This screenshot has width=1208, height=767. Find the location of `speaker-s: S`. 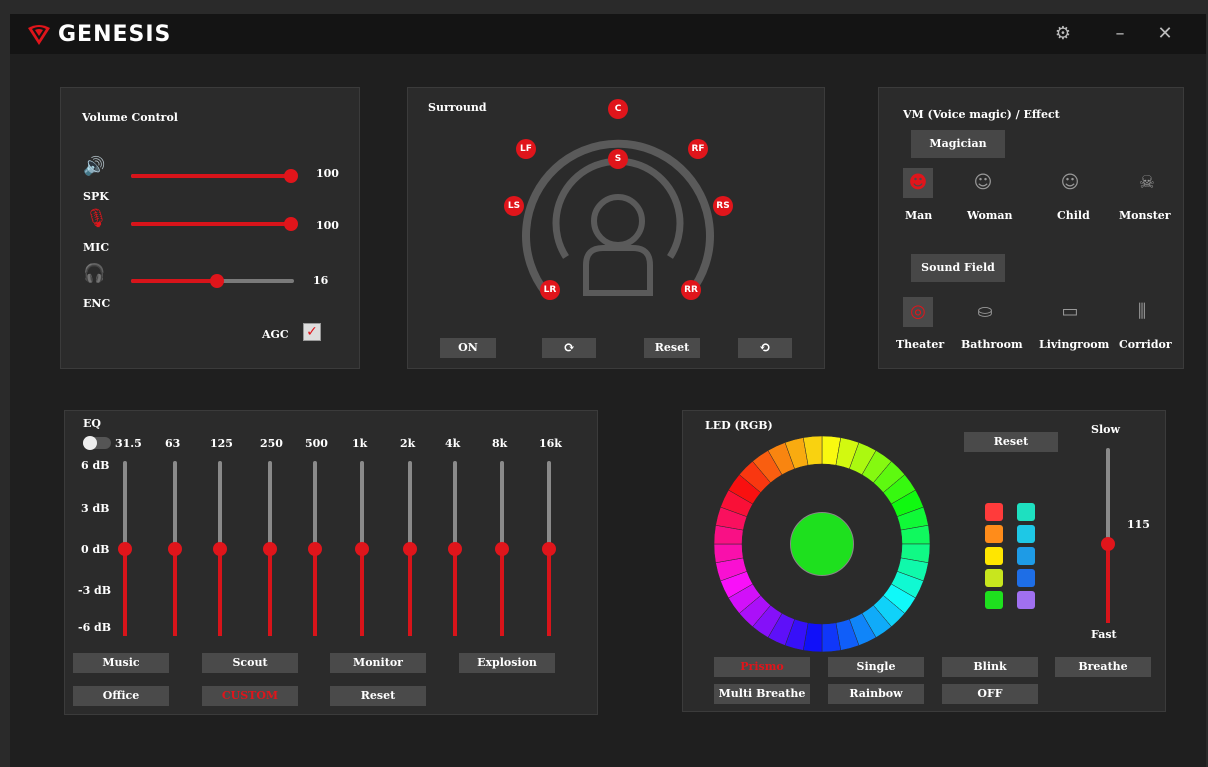

speaker-s: S is located at coordinates (618, 159).